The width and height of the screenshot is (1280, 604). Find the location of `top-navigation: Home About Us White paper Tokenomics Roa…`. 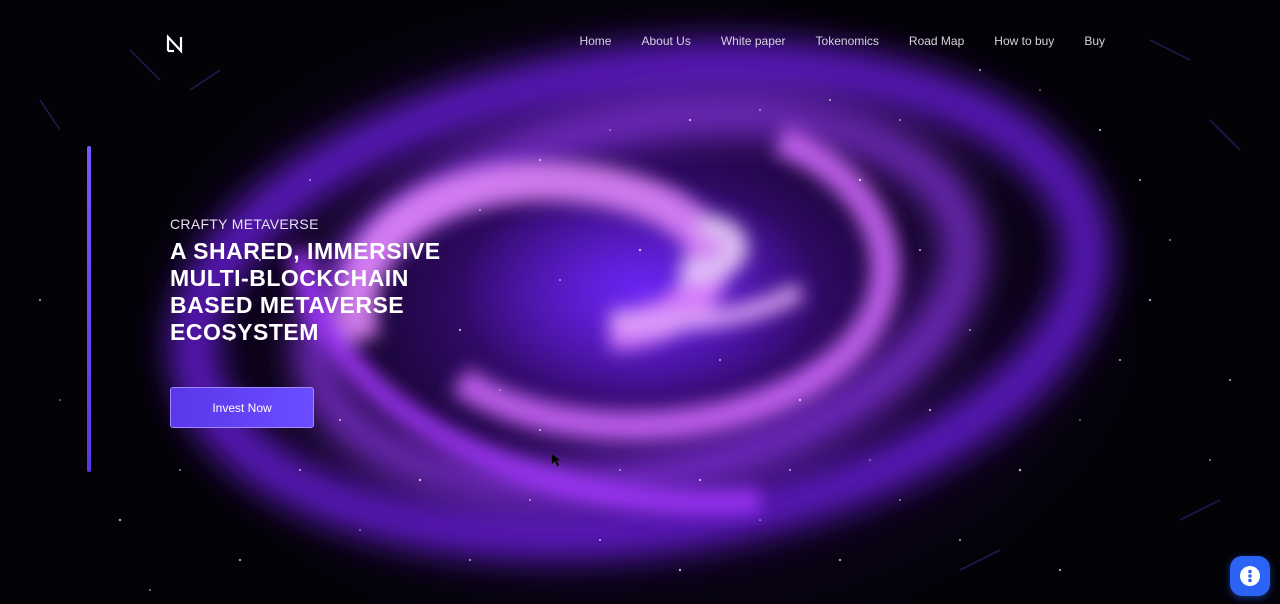

top-navigation: Home About Us White paper Tokenomics Roa… is located at coordinates (640, 42).